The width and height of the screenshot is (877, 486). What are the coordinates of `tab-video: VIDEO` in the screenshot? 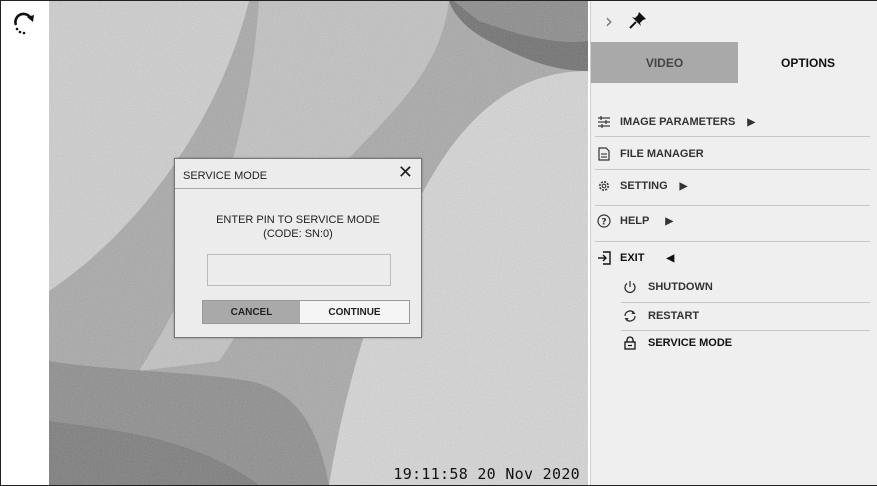 It's located at (664, 62).